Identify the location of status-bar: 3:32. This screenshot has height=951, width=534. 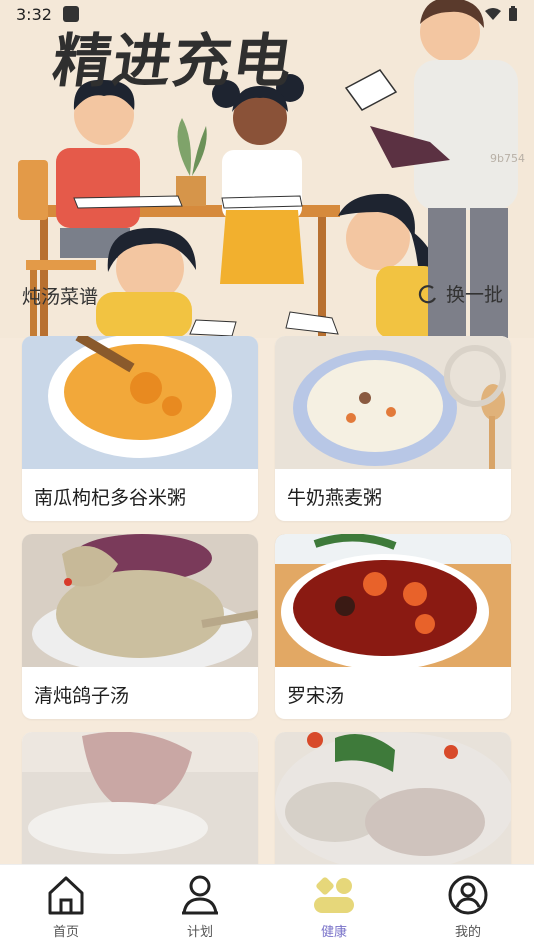
(267, 14).